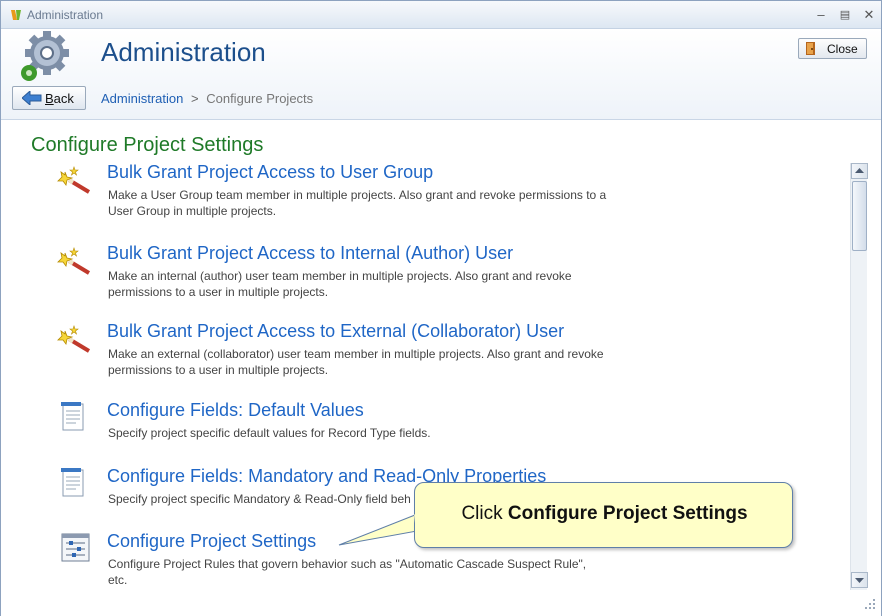 This screenshot has height=616, width=882. Describe the element at coordinates (211, 541) in the screenshot. I see `item-link: Configure Project Settings` at that location.